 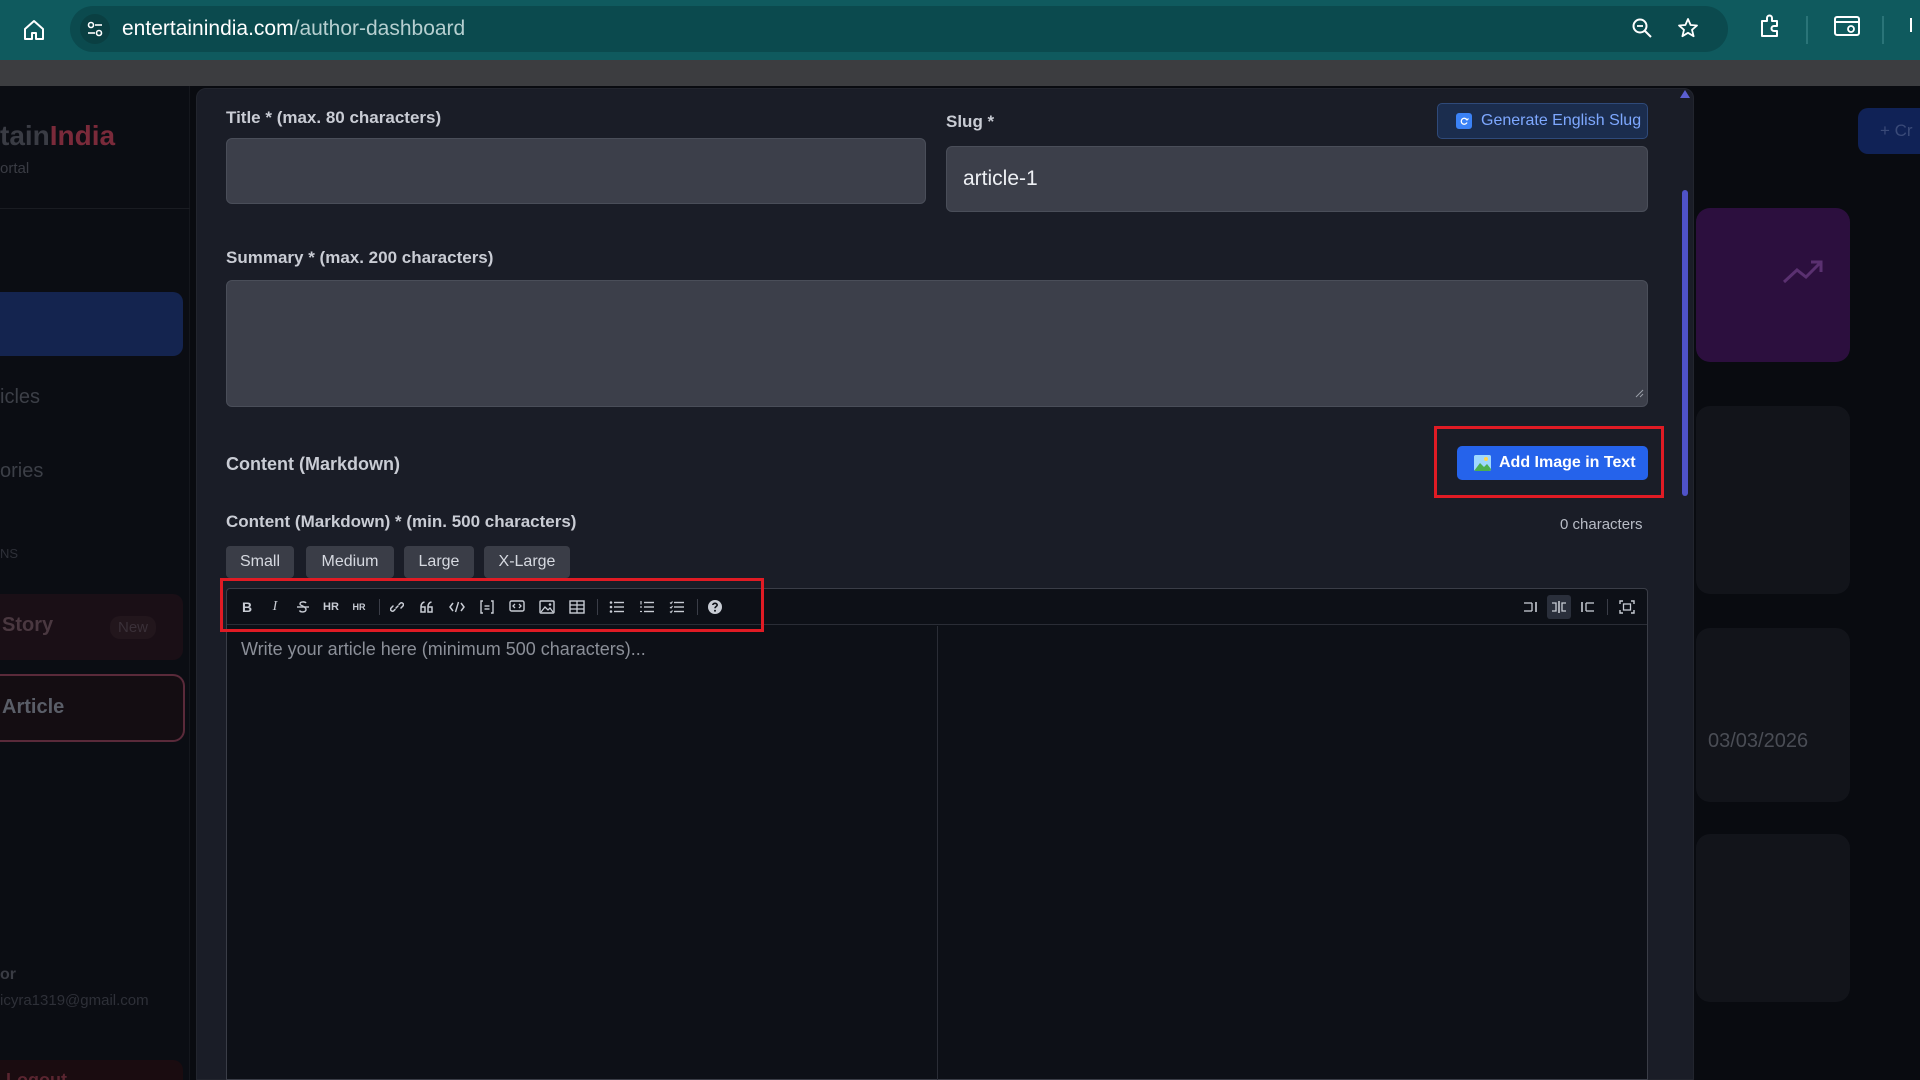 I want to click on browser-toolbar: entertainindia.com/author-dashboard, so click(x=960, y=30).